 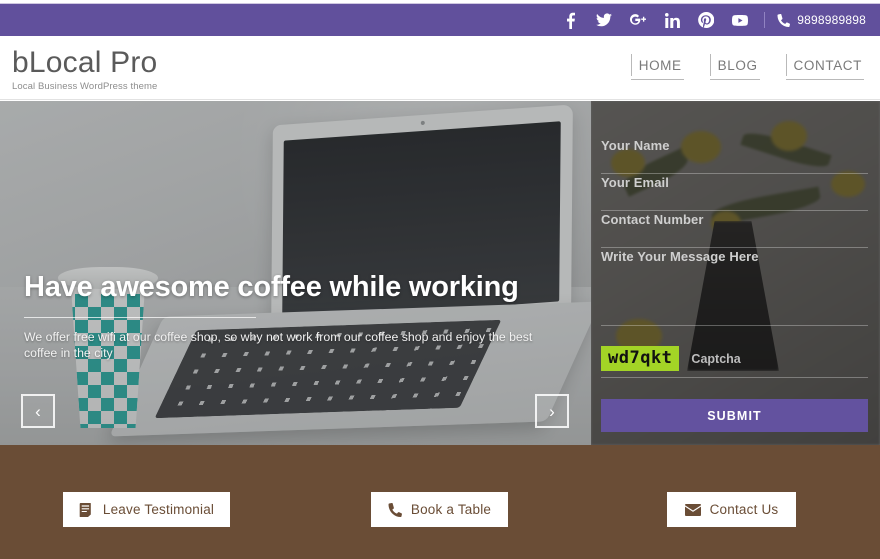 What do you see at coordinates (734, 287) in the screenshot?
I see `message-field: Write Your Message Here` at bounding box center [734, 287].